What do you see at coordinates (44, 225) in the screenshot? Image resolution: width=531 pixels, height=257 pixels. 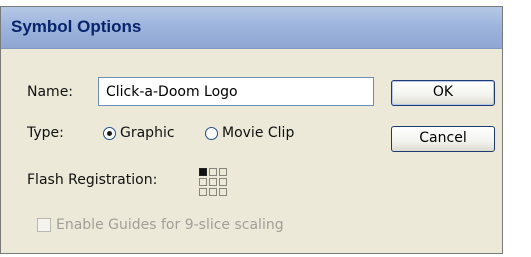 I see `enable-guides-checkbox` at bounding box center [44, 225].